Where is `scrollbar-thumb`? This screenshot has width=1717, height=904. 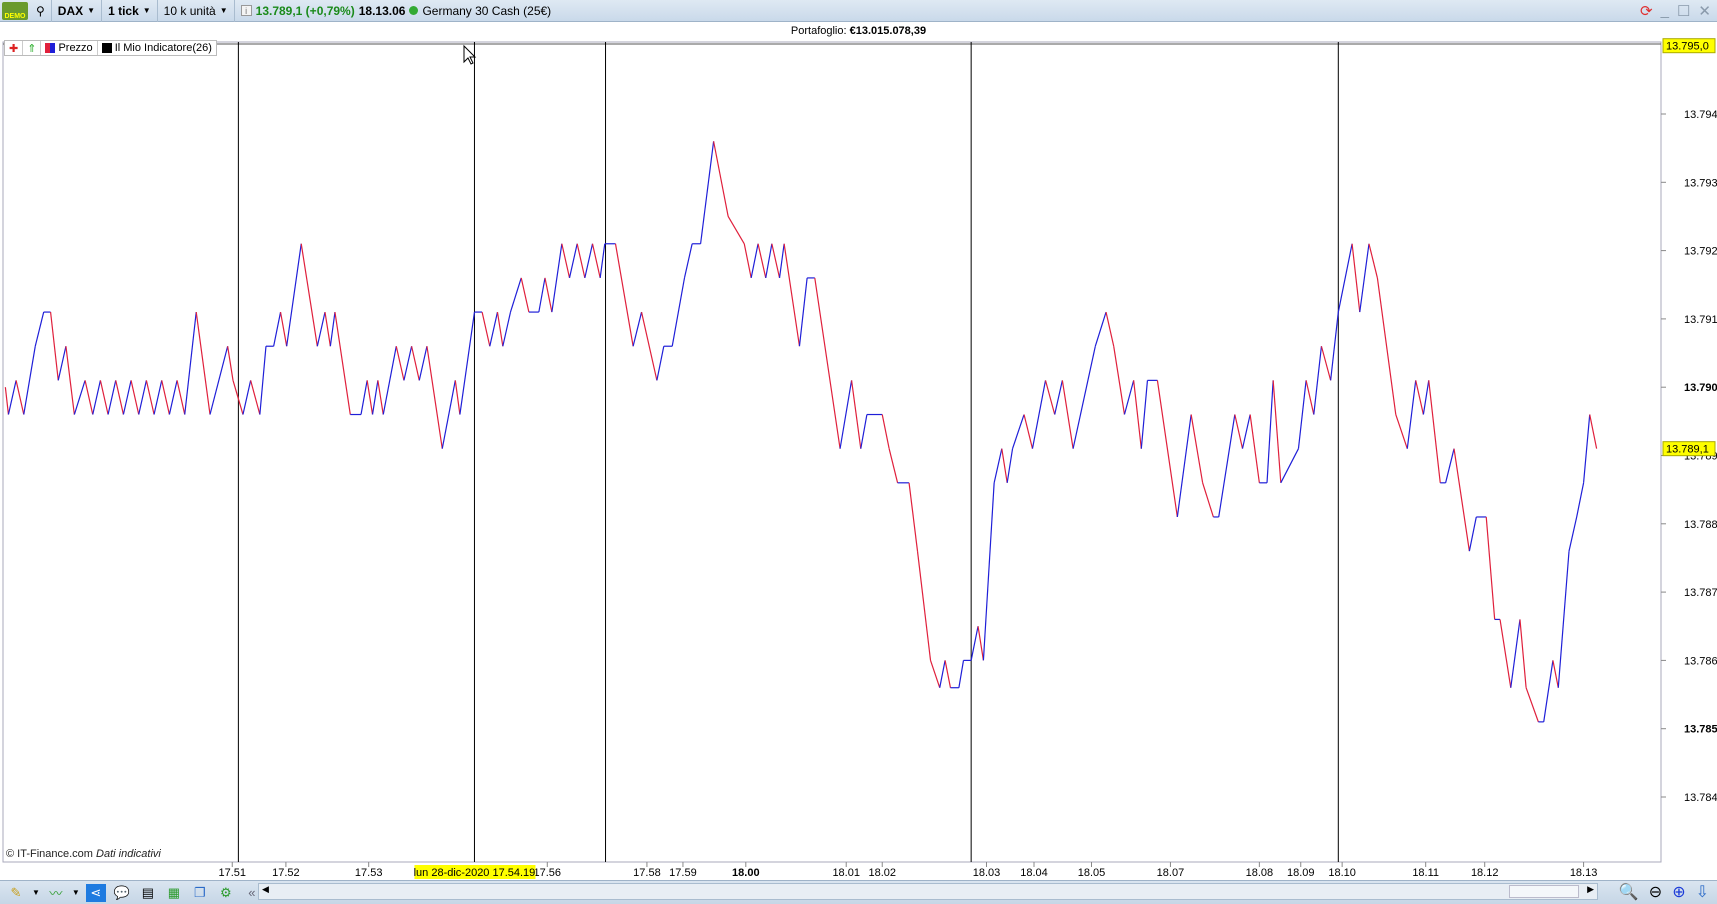 scrollbar-thumb is located at coordinates (1544, 891).